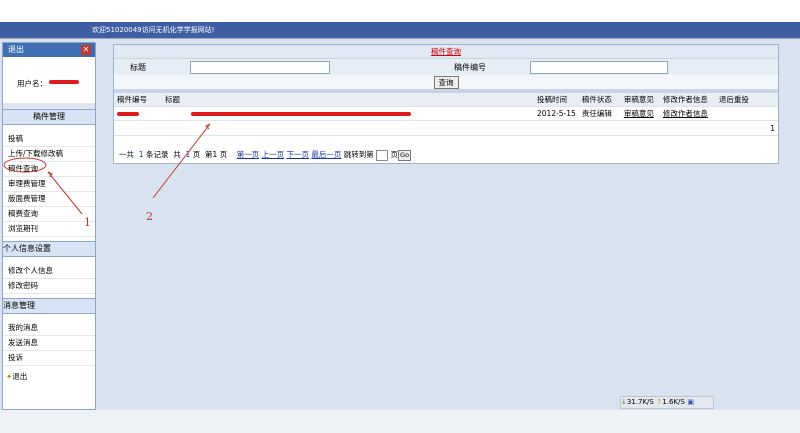 The image size is (800, 433). Describe the element at coordinates (690, 402) in the screenshot. I see `network-icon: ▣` at that location.